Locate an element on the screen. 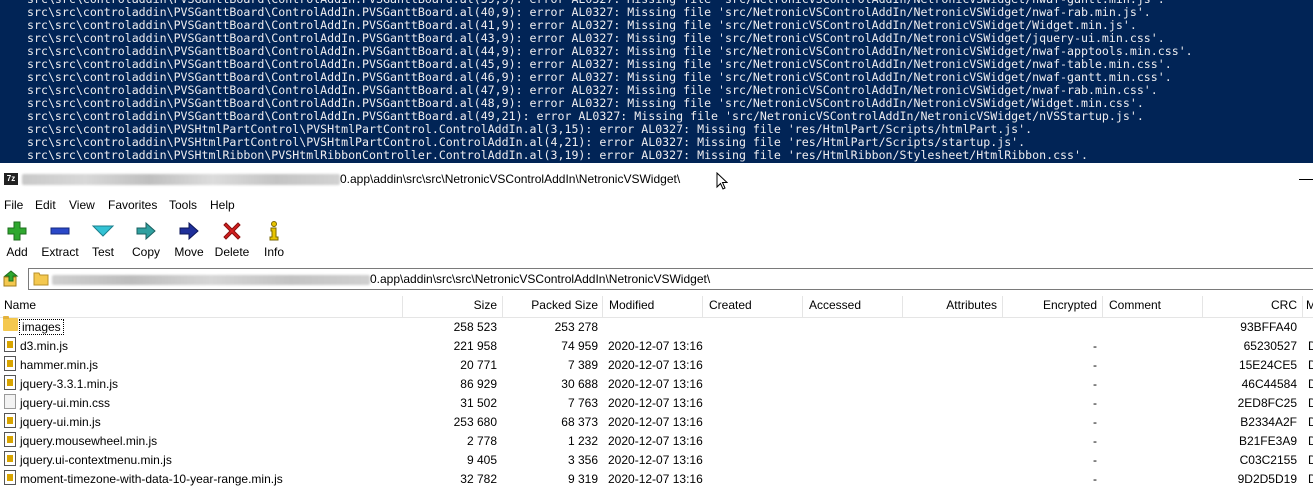 This screenshot has height=492, width=1313. file-crc: 9D2D5D19 is located at coordinates (1267, 479).